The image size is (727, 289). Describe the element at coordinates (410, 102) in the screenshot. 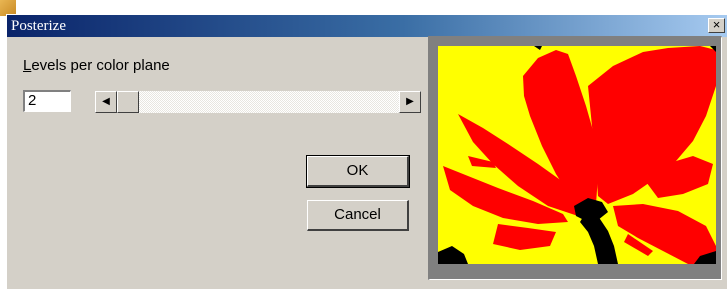

I see `scroll-right-arrow-icon: ▶` at that location.